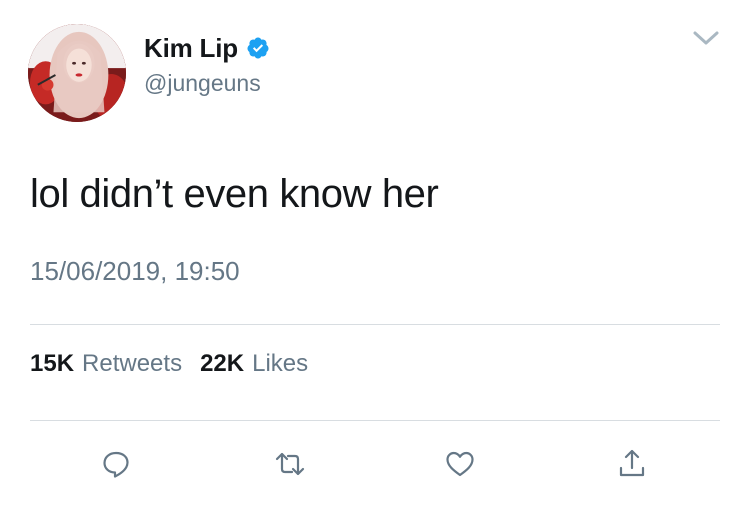 The height and width of the screenshot is (511, 750). I want to click on share-upload-icon, so click(632, 463).